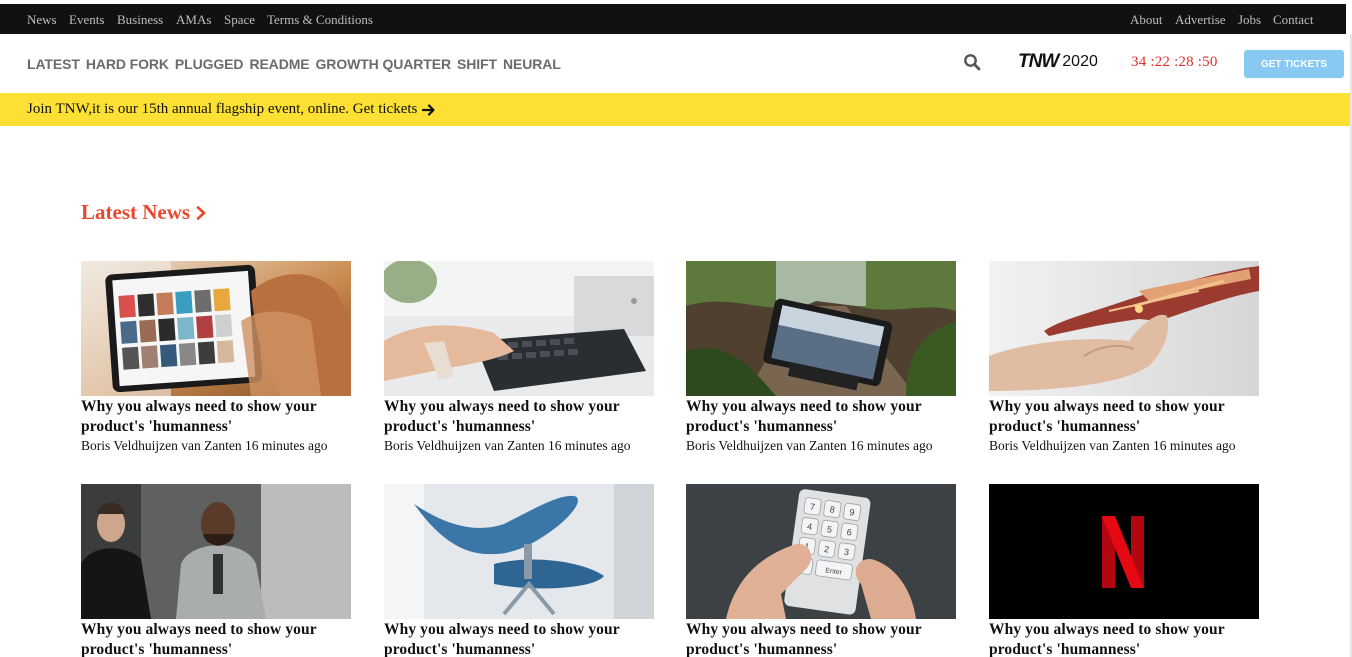 The width and height of the screenshot is (1352, 657). I want to click on topbar-link-terms: Terms & Conditions, so click(320, 20).